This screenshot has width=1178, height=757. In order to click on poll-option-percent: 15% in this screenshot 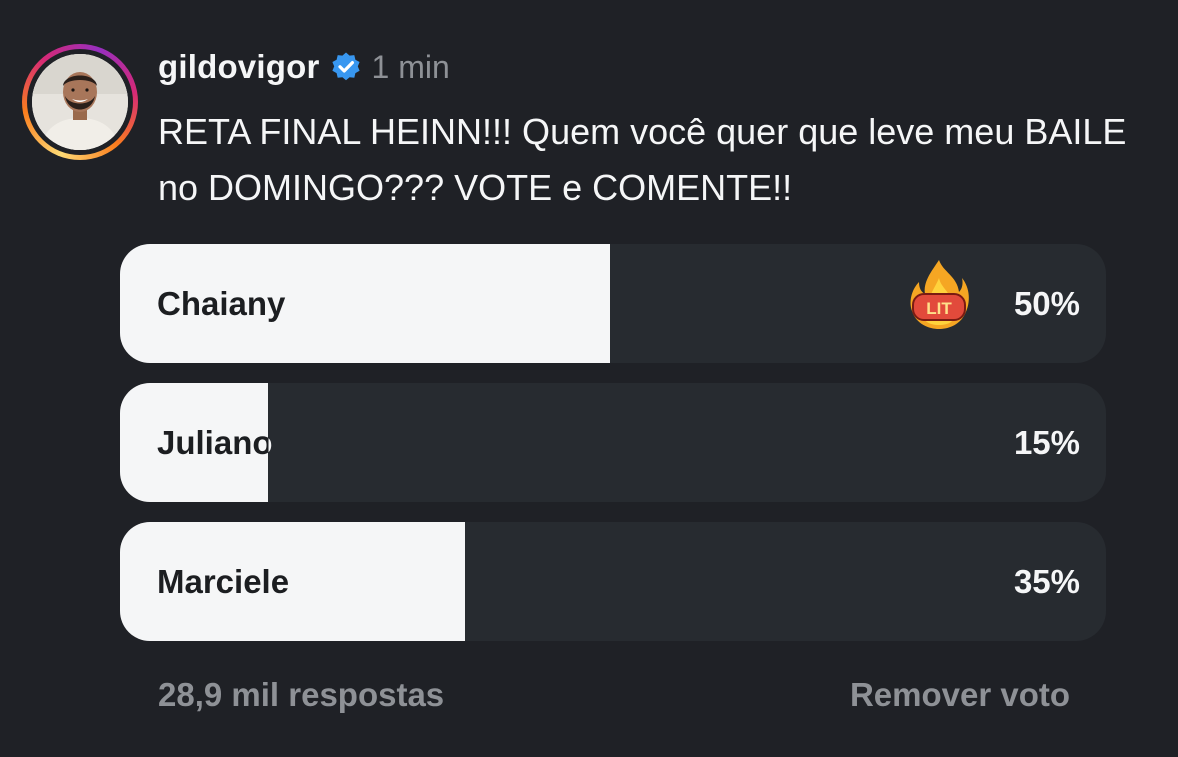, I will do `click(1046, 442)`.